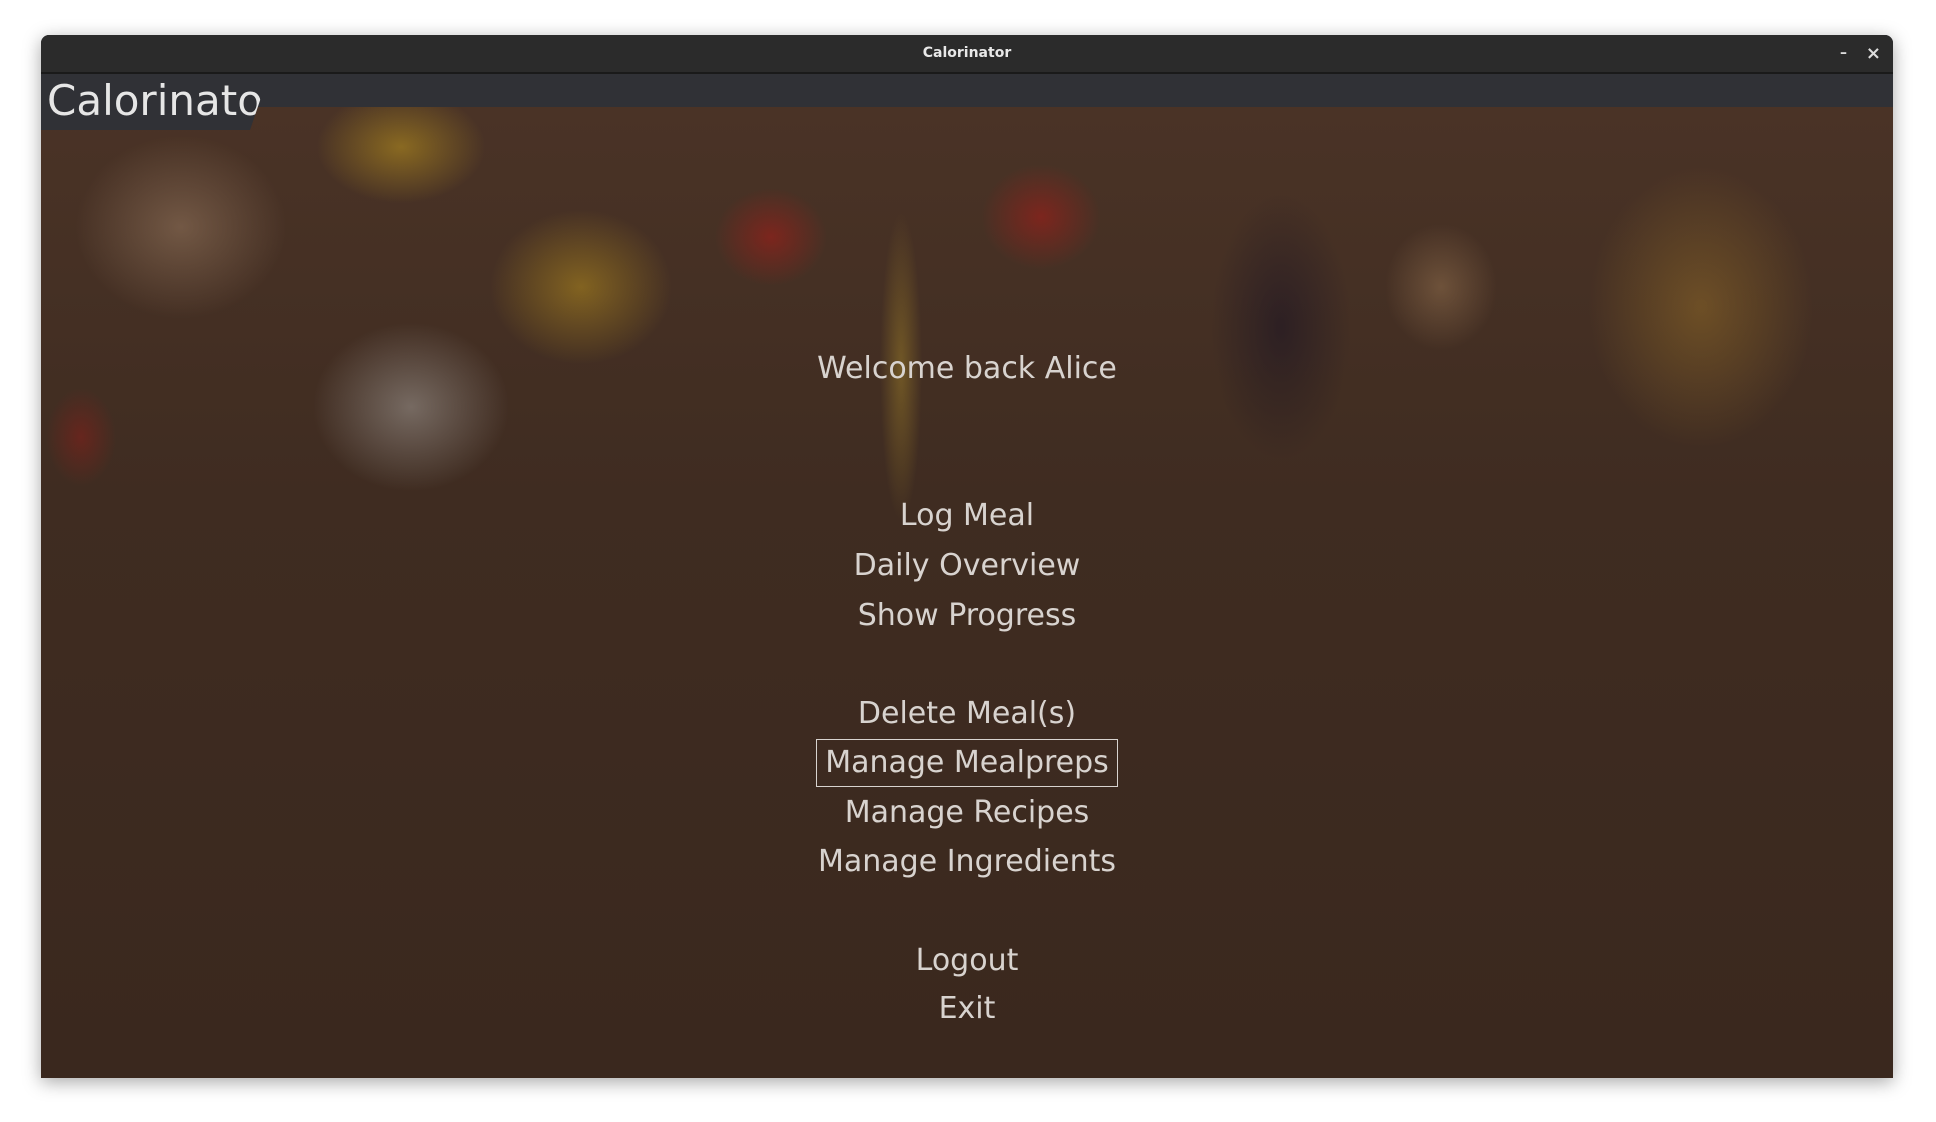  I want to click on menu-delete-meals: Delete Meal(s), so click(967, 714).